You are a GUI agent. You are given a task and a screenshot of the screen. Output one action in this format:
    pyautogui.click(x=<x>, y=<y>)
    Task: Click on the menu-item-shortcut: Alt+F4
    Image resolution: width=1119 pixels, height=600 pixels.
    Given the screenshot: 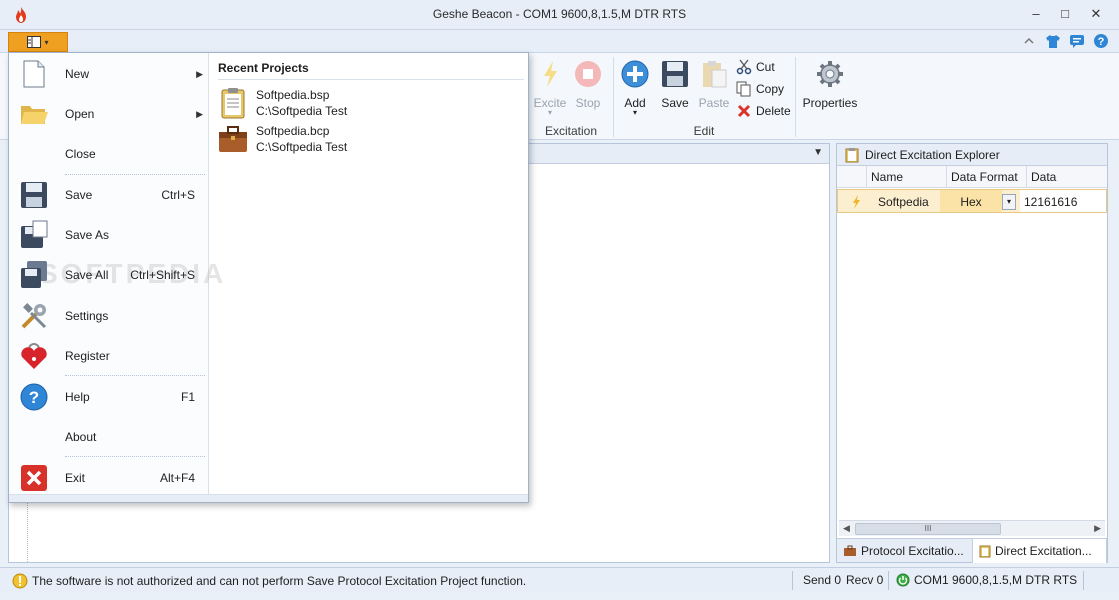 What is the action you would take?
    pyautogui.click(x=177, y=478)
    